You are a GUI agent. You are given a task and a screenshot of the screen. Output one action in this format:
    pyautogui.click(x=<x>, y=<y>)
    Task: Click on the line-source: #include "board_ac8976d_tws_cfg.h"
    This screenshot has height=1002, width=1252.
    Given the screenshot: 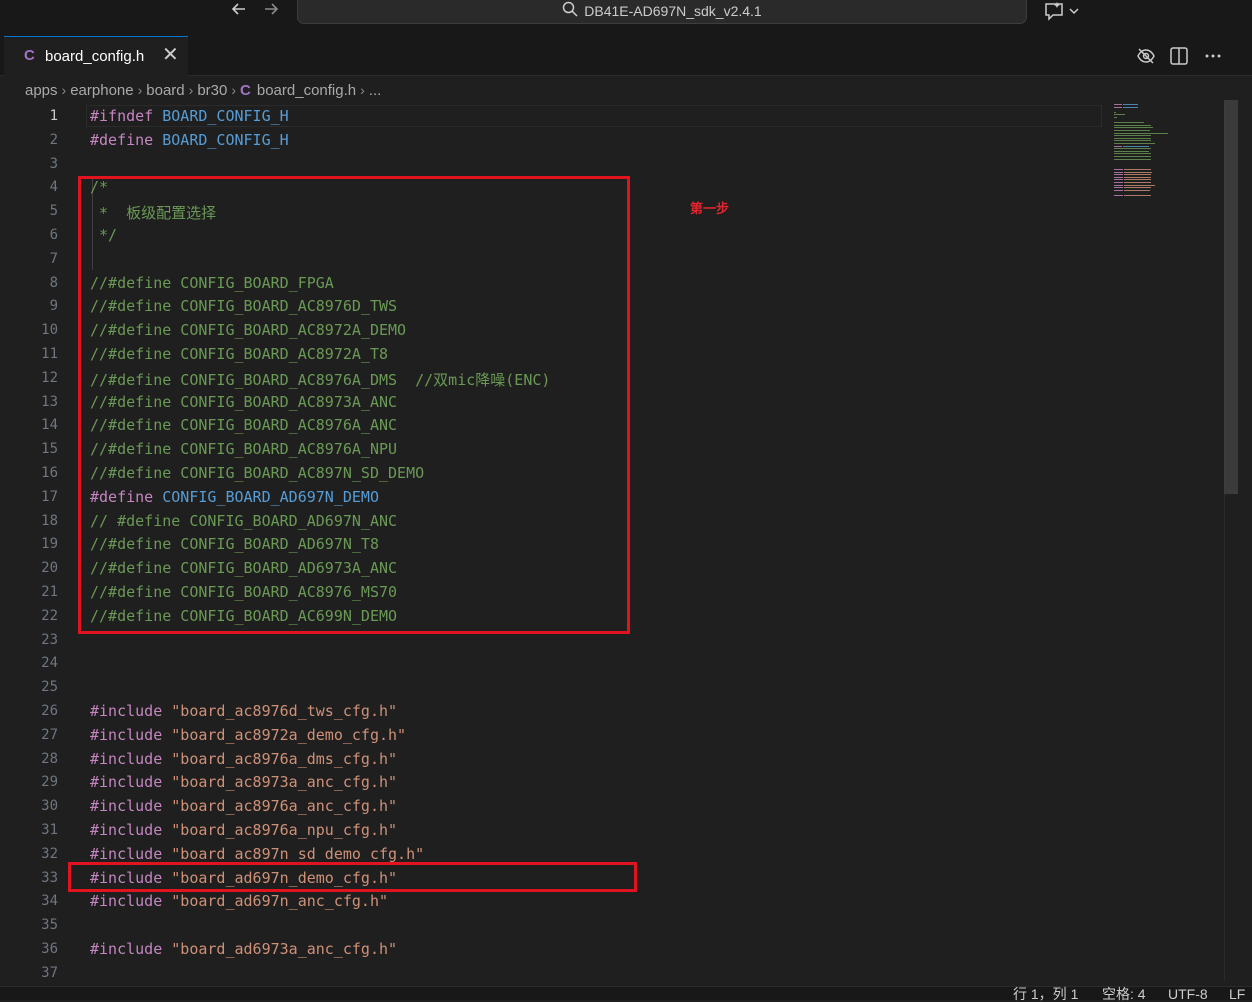 What is the action you would take?
    pyautogui.click(x=243, y=711)
    